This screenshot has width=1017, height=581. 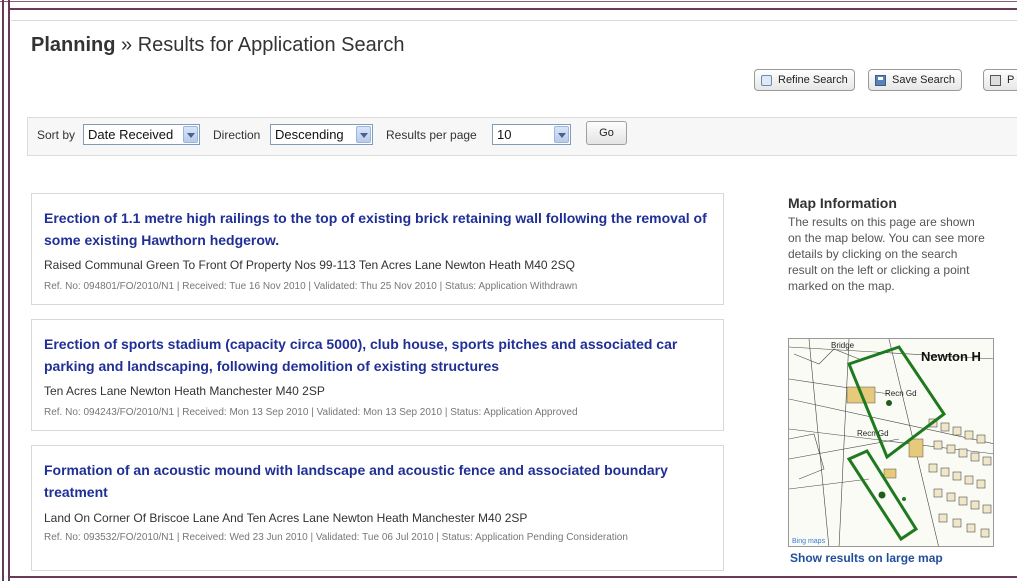 What do you see at coordinates (951, 356) in the screenshot?
I see `map-label: Newton H` at bounding box center [951, 356].